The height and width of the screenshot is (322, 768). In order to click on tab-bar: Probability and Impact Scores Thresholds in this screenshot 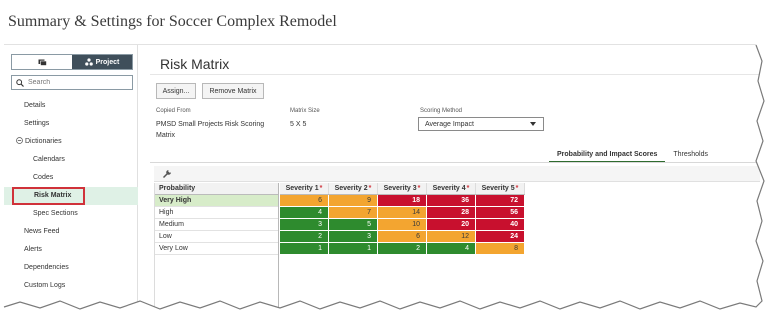, I will do `click(632, 156)`.